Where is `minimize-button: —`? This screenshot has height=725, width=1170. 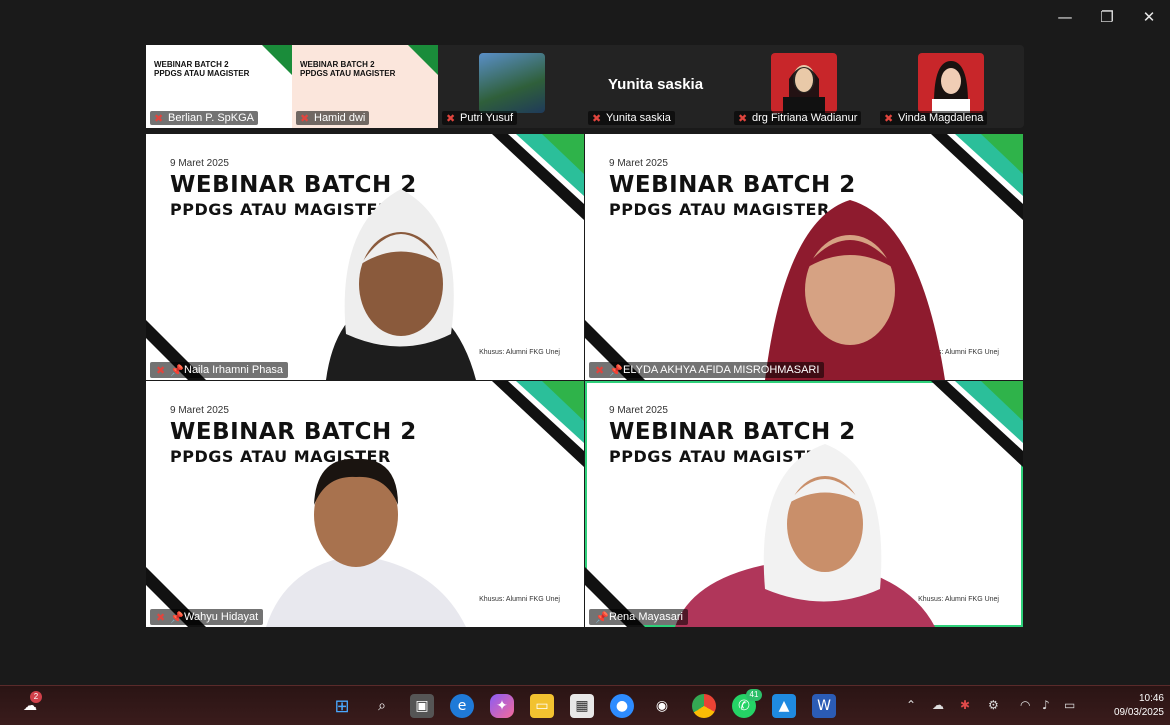
minimize-button: — is located at coordinates (1065, 17).